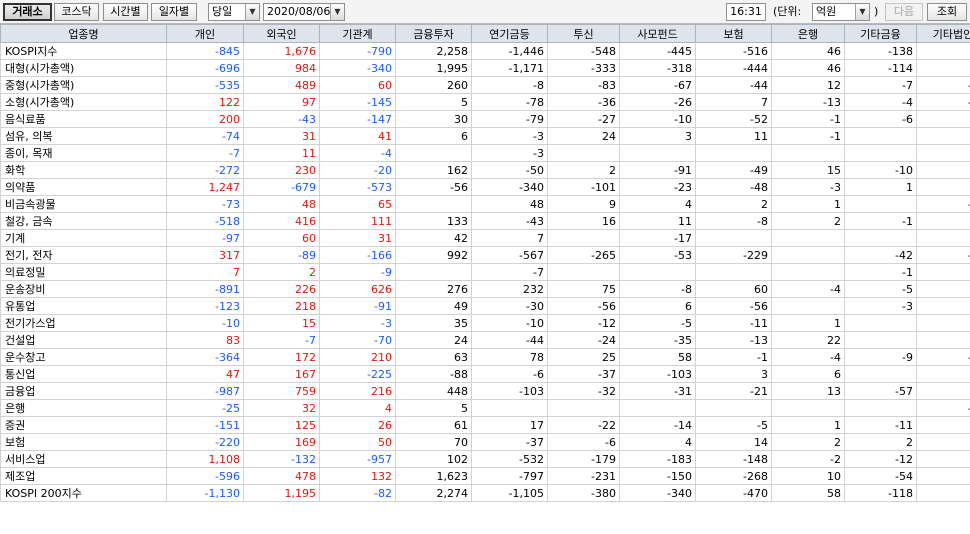 The image size is (970, 534). Describe the element at coordinates (485, 102) in the screenshot. I see `table-row: 소형(시가총액)12297-1455-78-36-267-13-4-43` at that location.